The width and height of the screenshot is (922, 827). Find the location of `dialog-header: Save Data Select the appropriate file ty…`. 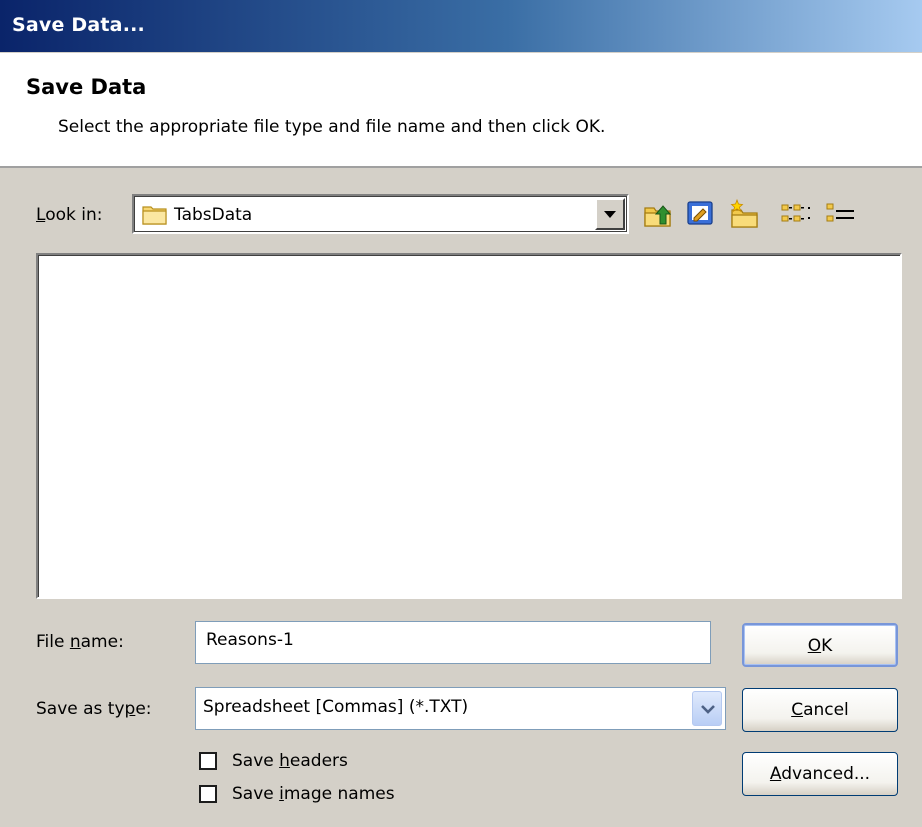

dialog-header: Save Data Select the appropriate file ty… is located at coordinates (461, 110).